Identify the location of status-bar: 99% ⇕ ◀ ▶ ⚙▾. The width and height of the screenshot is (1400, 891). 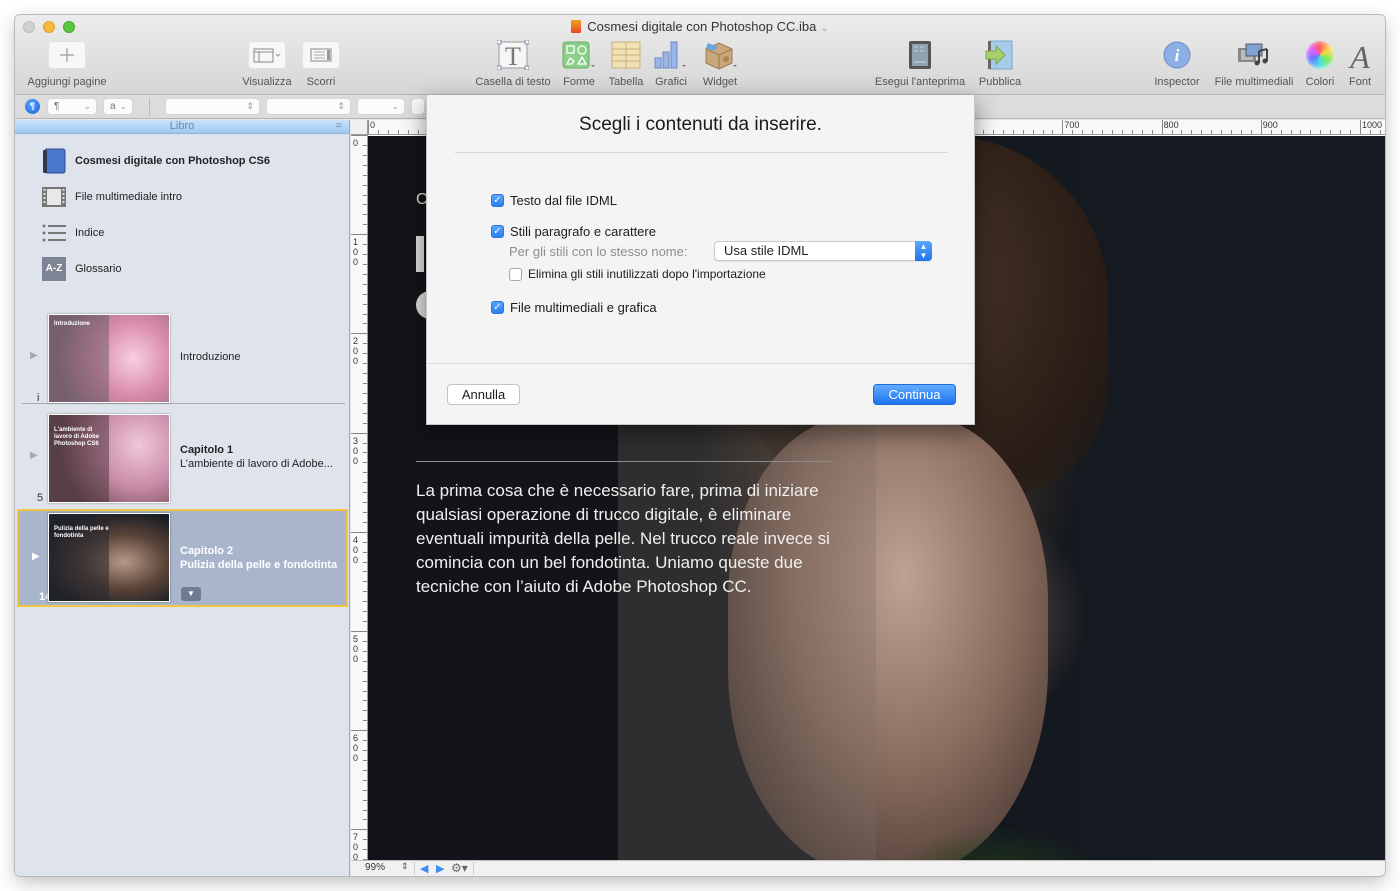
(868, 868).